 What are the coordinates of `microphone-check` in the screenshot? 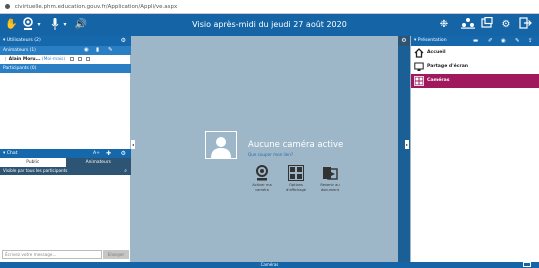 It's located at (79, 58).